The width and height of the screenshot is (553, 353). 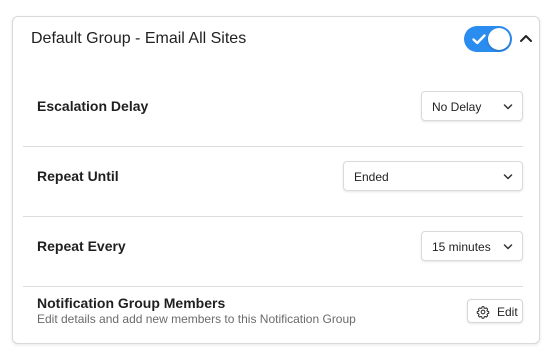 What do you see at coordinates (276, 40) in the screenshot?
I see `card-header: Default Group - Email All Sites` at bounding box center [276, 40].